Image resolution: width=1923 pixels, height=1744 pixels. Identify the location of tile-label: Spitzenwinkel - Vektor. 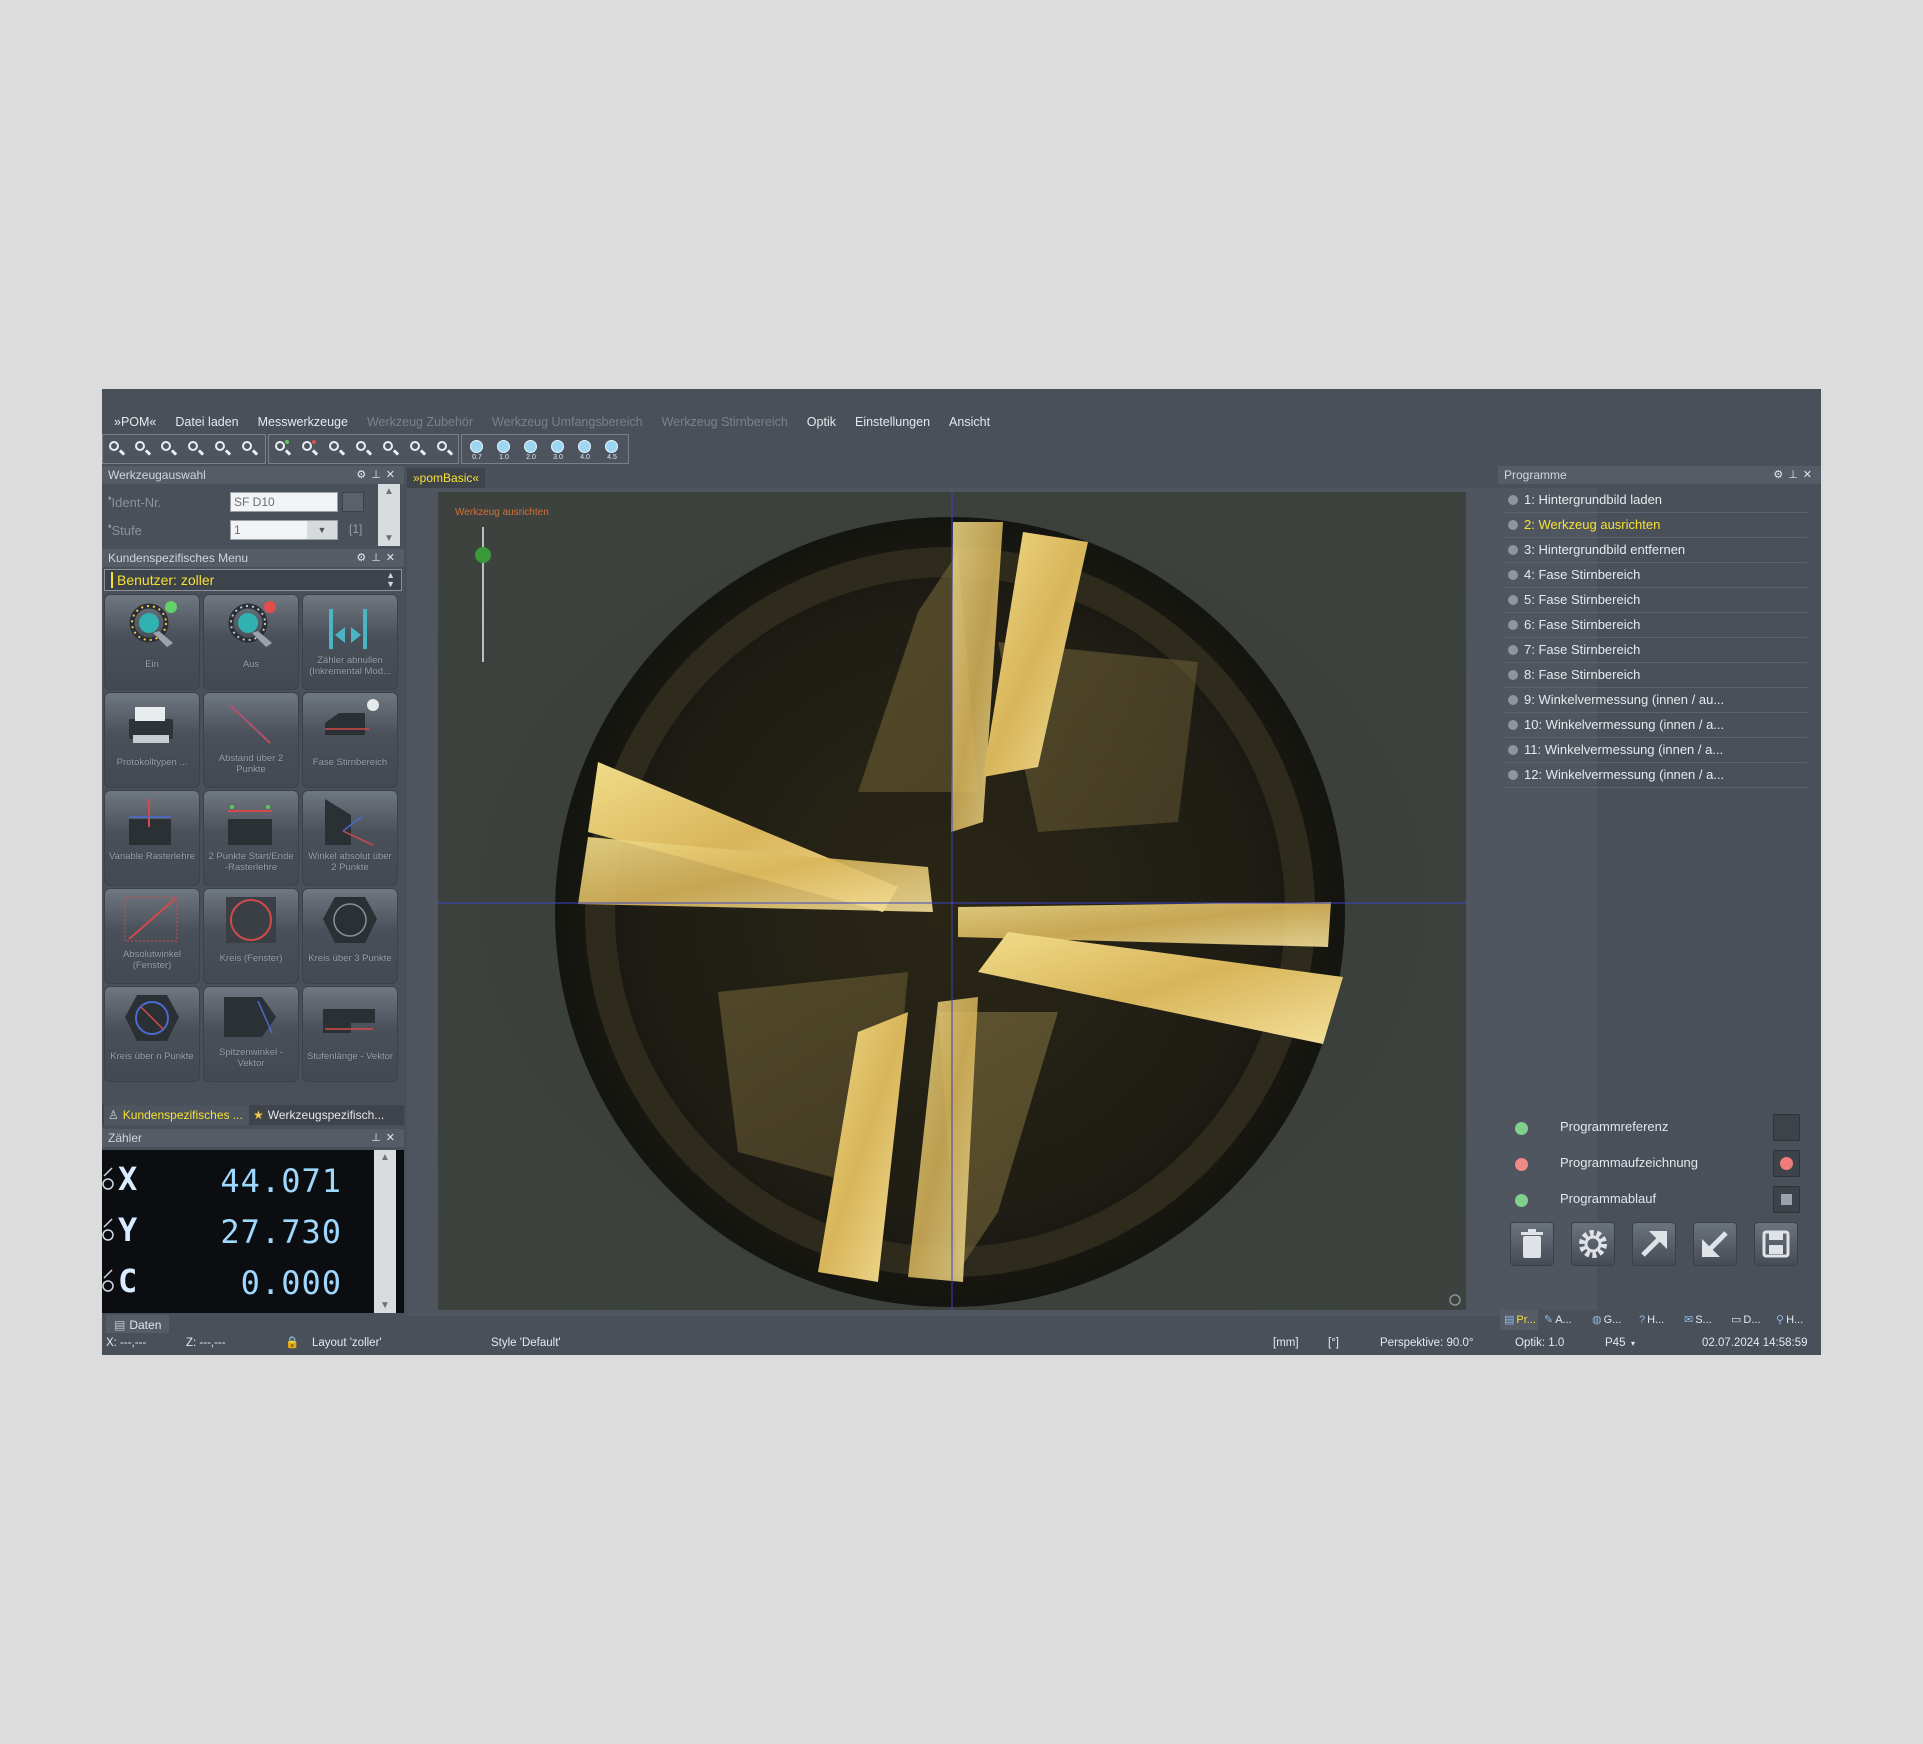
(251, 1058).